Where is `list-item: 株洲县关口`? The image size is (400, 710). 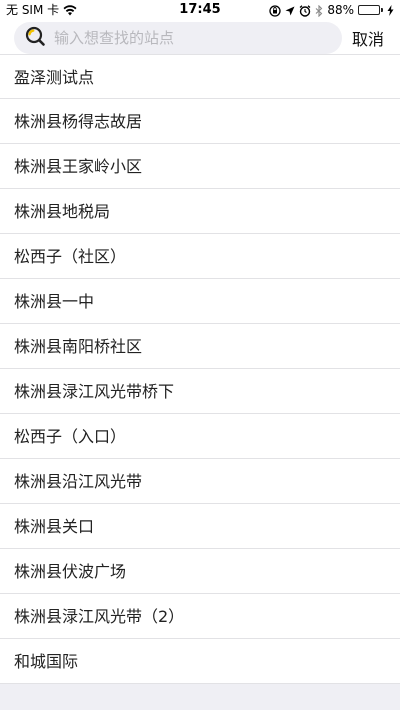 list-item: 株洲县关口 is located at coordinates (200, 526).